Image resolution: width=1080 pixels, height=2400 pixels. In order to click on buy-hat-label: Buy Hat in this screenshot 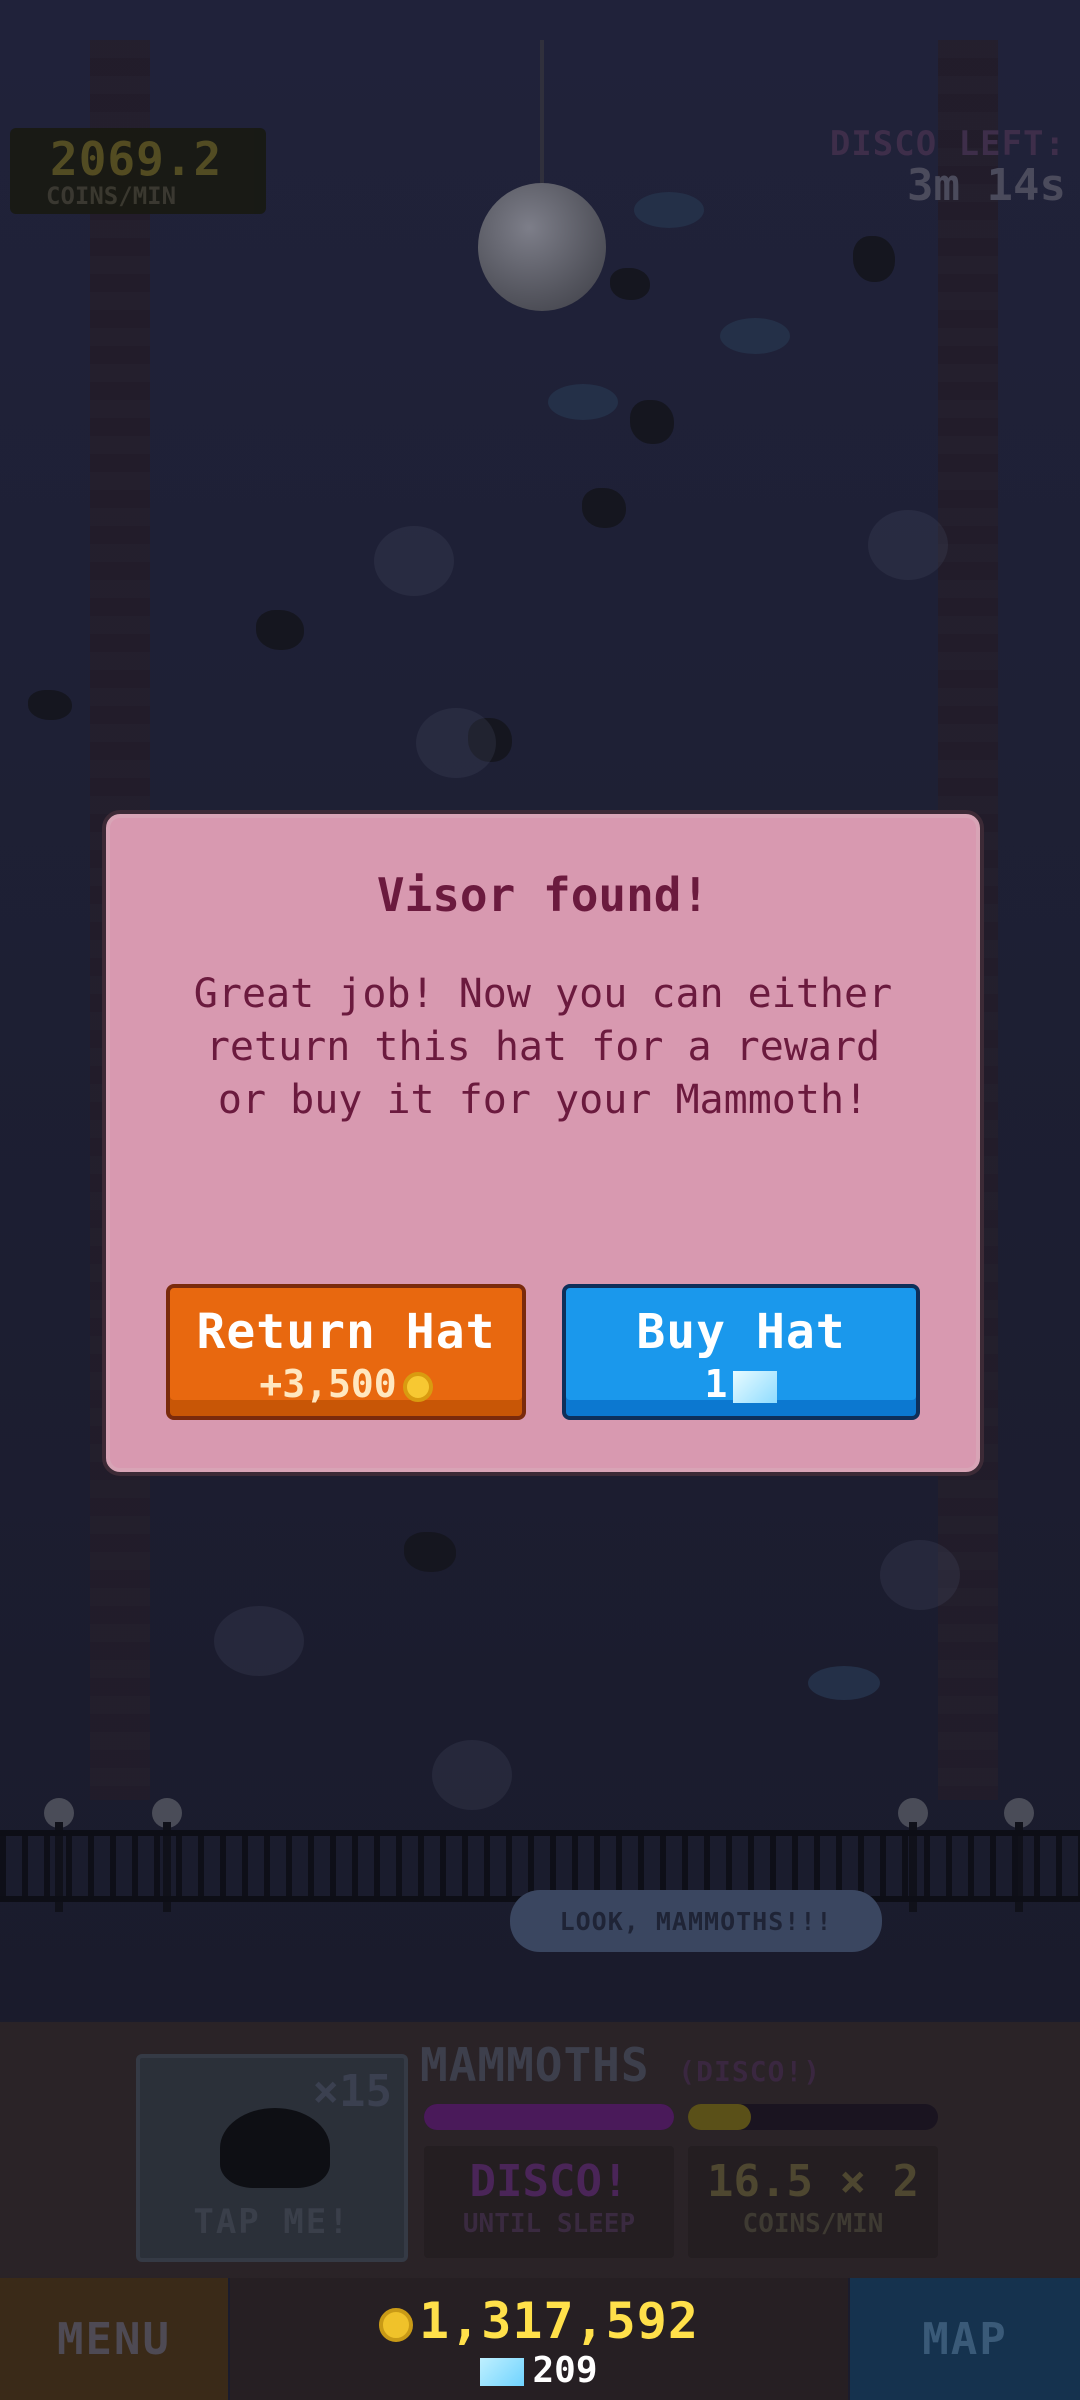, I will do `click(741, 1332)`.